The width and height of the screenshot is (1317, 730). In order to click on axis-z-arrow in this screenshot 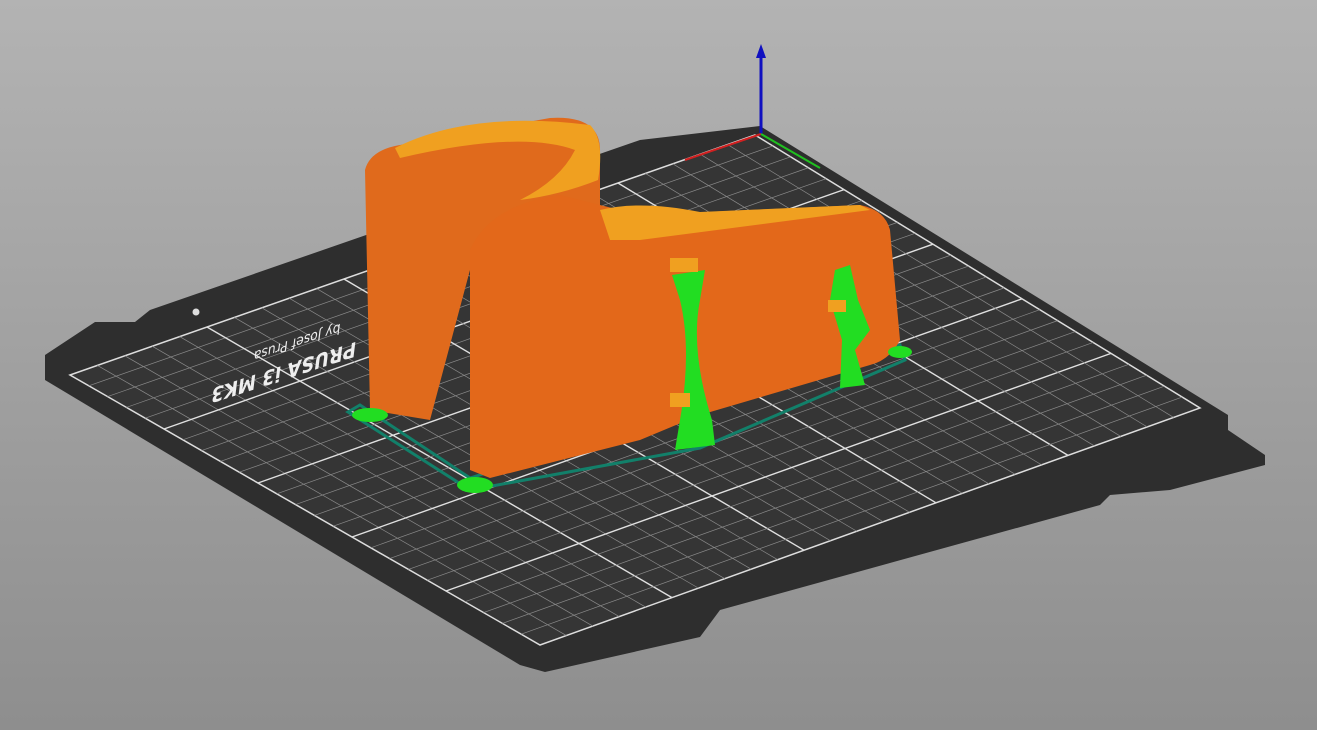, I will do `click(761, 51)`.